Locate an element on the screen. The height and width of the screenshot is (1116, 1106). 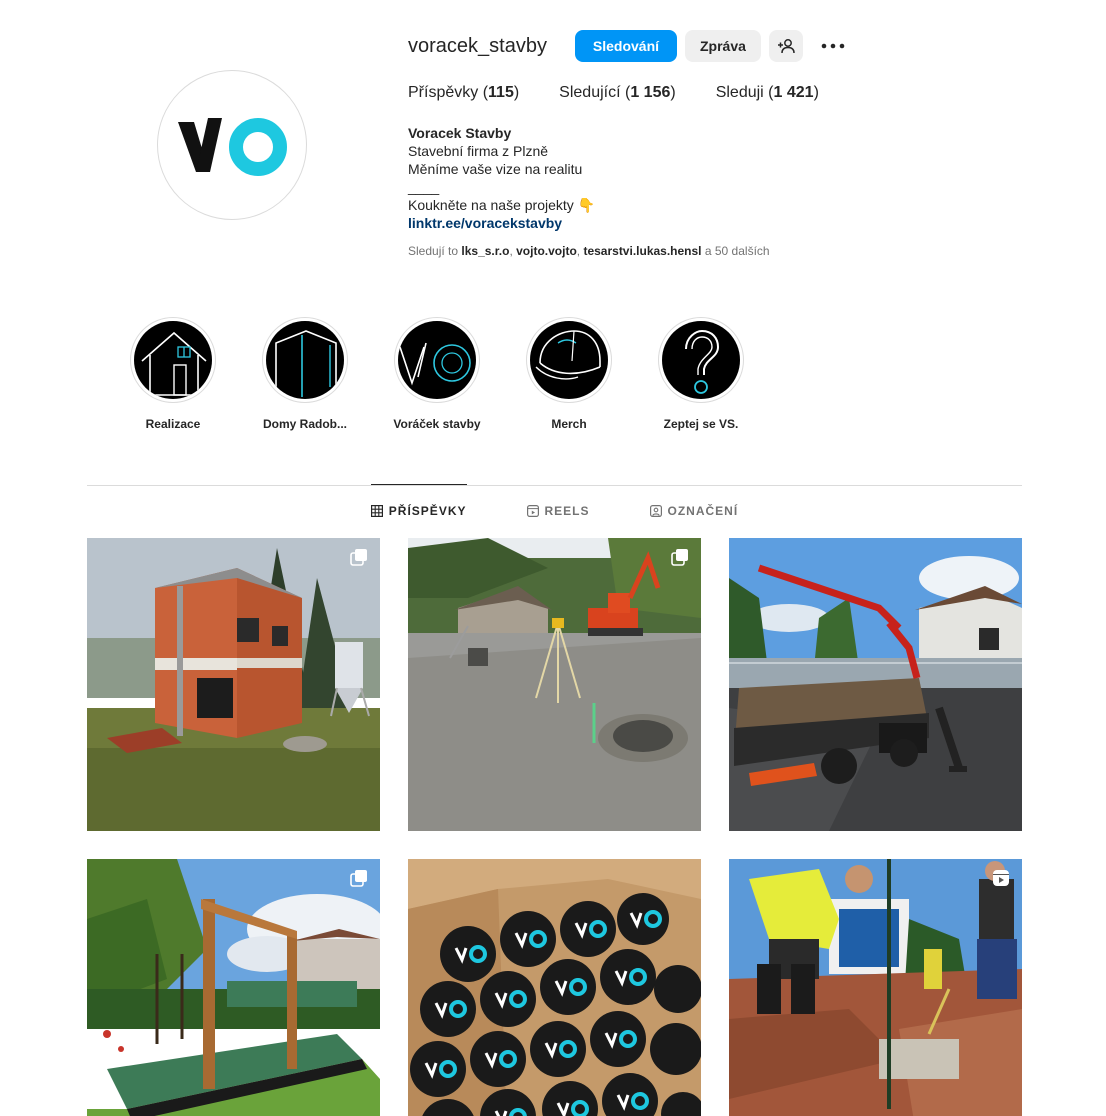
message-button: Zpráva is located at coordinates (722, 46).